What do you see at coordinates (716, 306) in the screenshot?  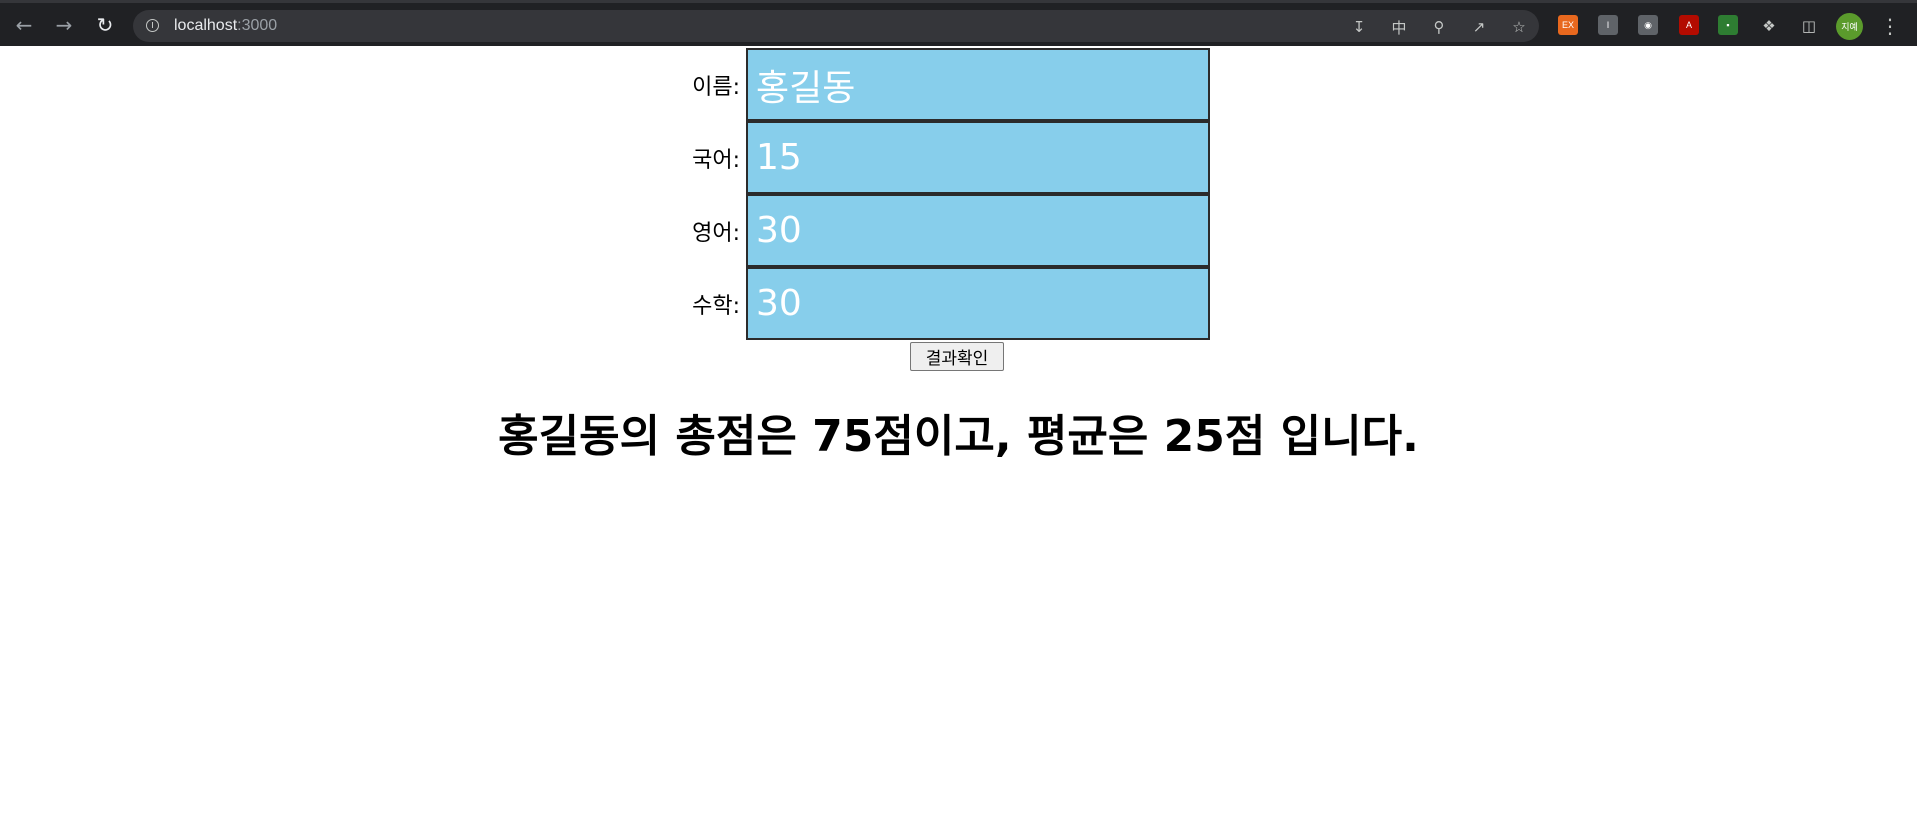 I see `math-label: 수학:` at bounding box center [716, 306].